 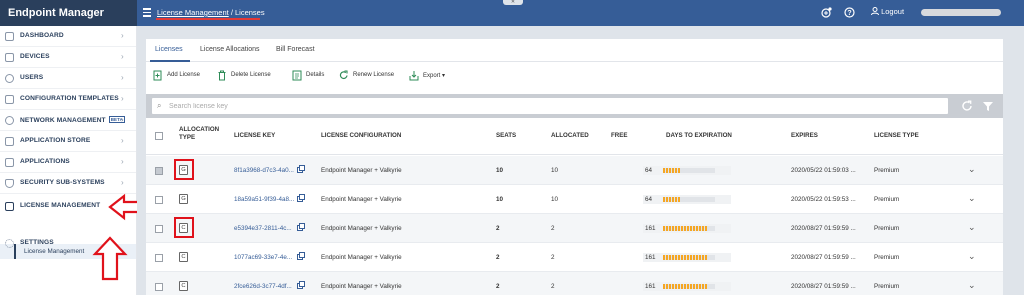 I want to click on breadcrumb: License Management / Licenses, so click(x=211, y=12).